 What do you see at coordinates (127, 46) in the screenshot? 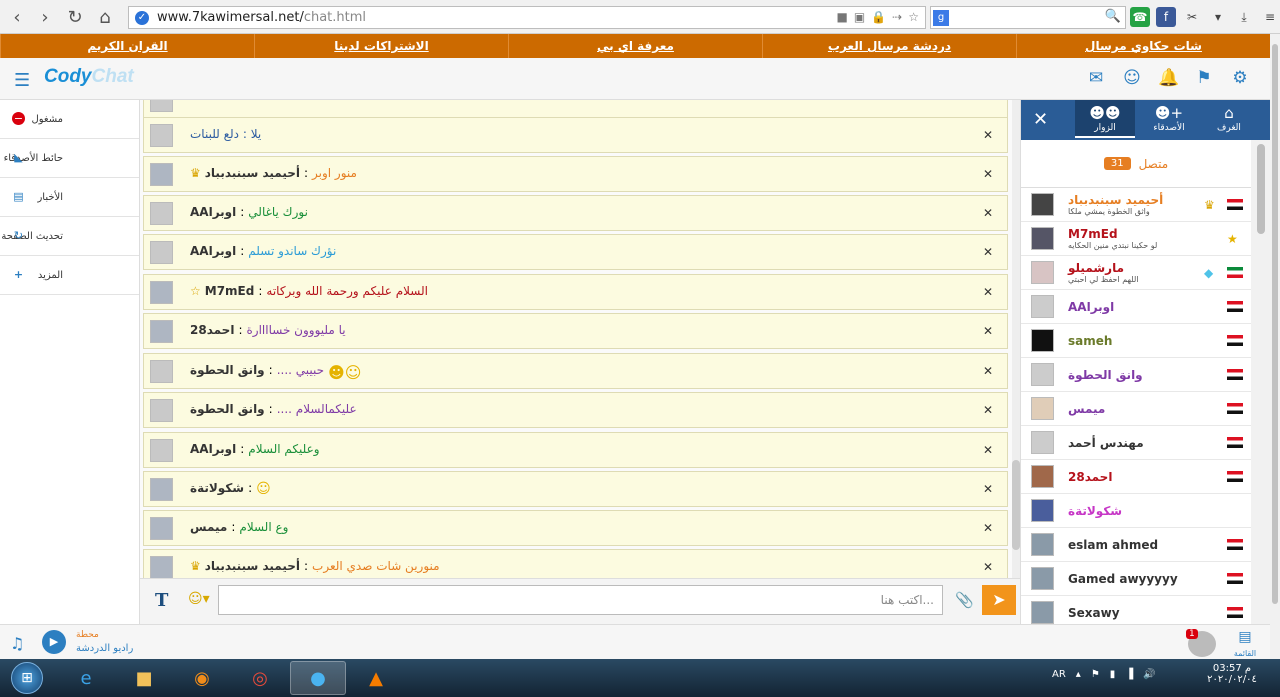
I see `menu-link: القران الكريم` at bounding box center [127, 46].